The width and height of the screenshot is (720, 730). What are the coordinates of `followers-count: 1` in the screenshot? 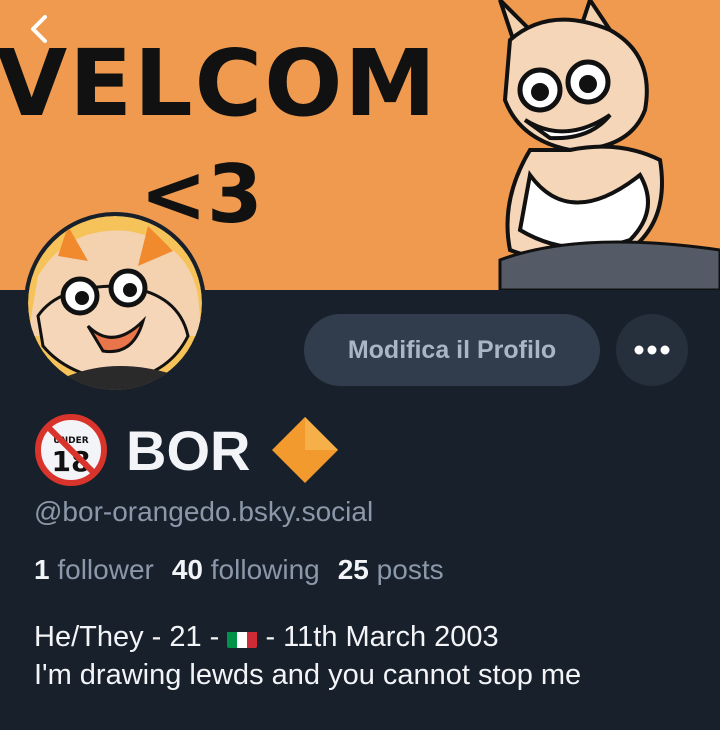 It's located at (42, 569).